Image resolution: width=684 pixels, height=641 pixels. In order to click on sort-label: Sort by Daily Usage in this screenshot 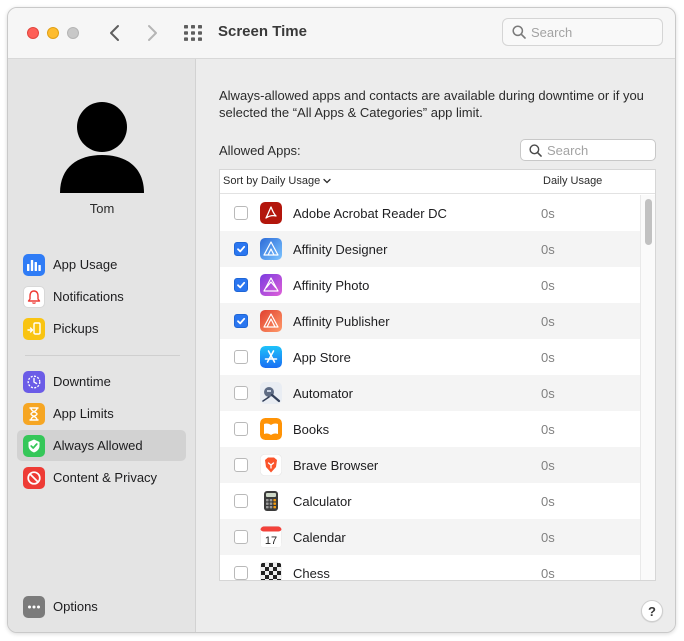, I will do `click(272, 181)`.